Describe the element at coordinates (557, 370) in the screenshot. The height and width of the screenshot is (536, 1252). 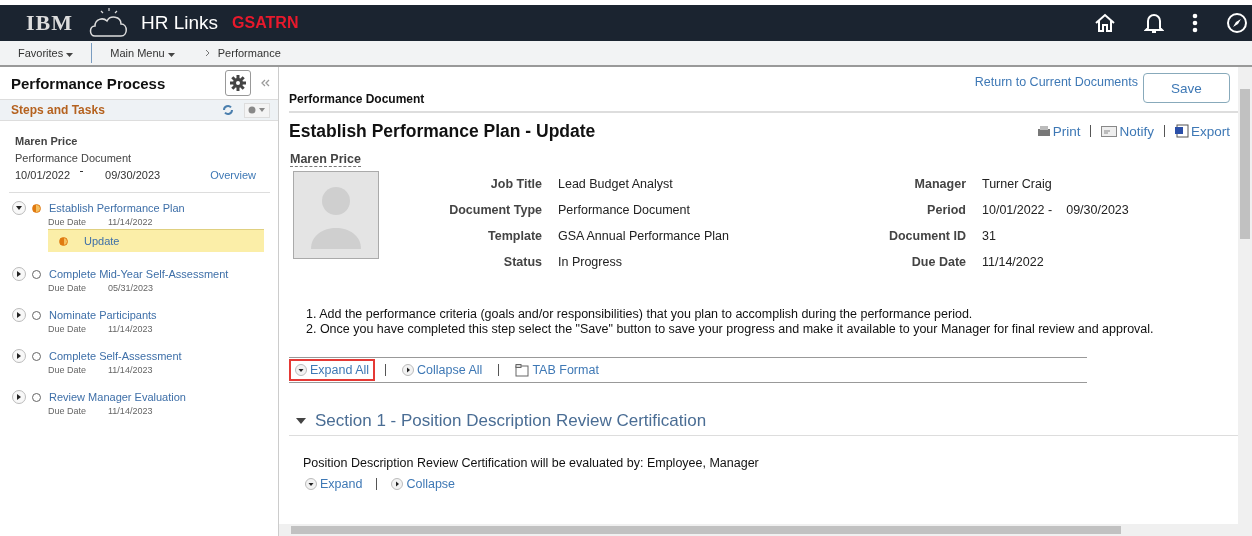
I see `toolbar-link: TAB Format` at that location.